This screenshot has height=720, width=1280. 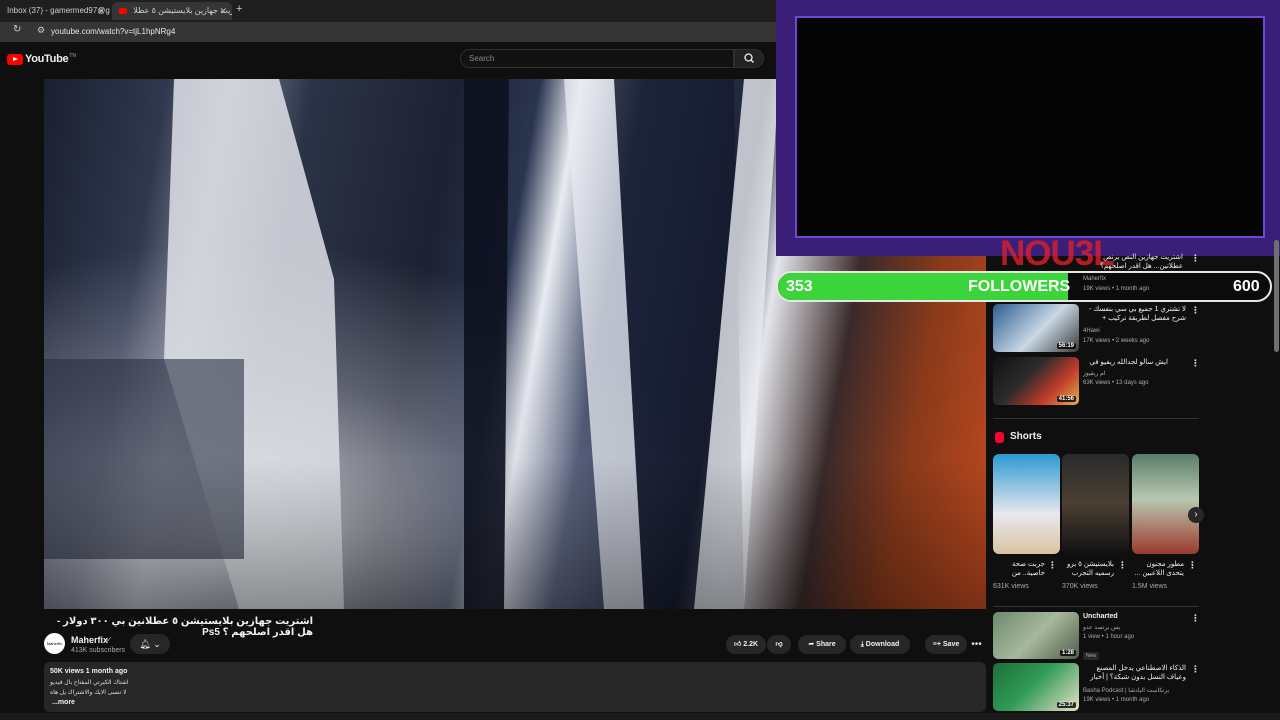 What do you see at coordinates (1150, 586) in the screenshot?
I see `short-views: 1.5M views` at bounding box center [1150, 586].